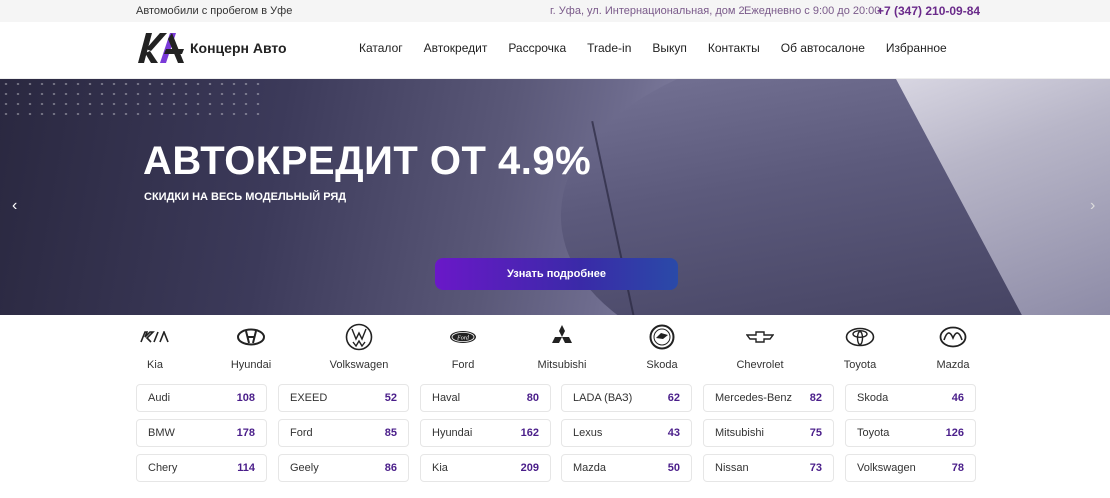 The image size is (1110, 498). Describe the element at coordinates (161, 433) in the screenshot. I see `brand-name-text: BMW` at that location.